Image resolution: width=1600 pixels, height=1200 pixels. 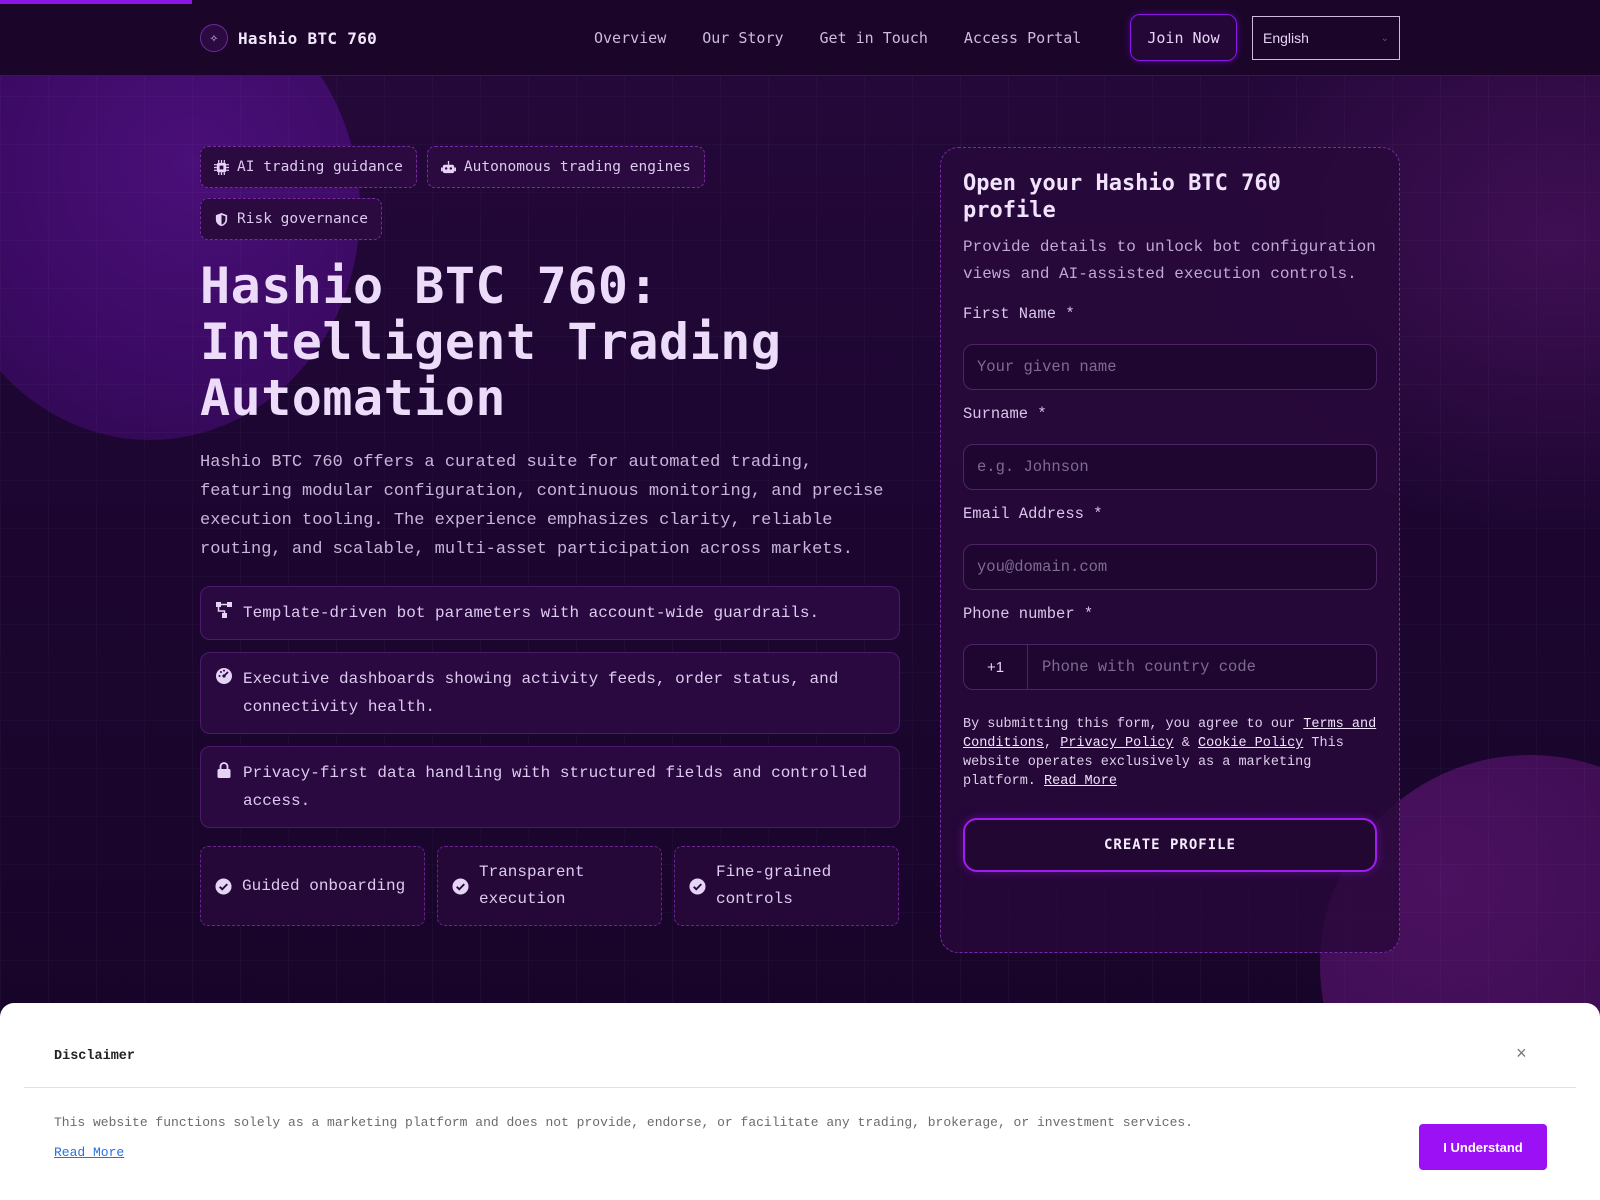 What do you see at coordinates (874, 38) in the screenshot?
I see `nav-get-in-touch: Get in Touch` at bounding box center [874, 38].